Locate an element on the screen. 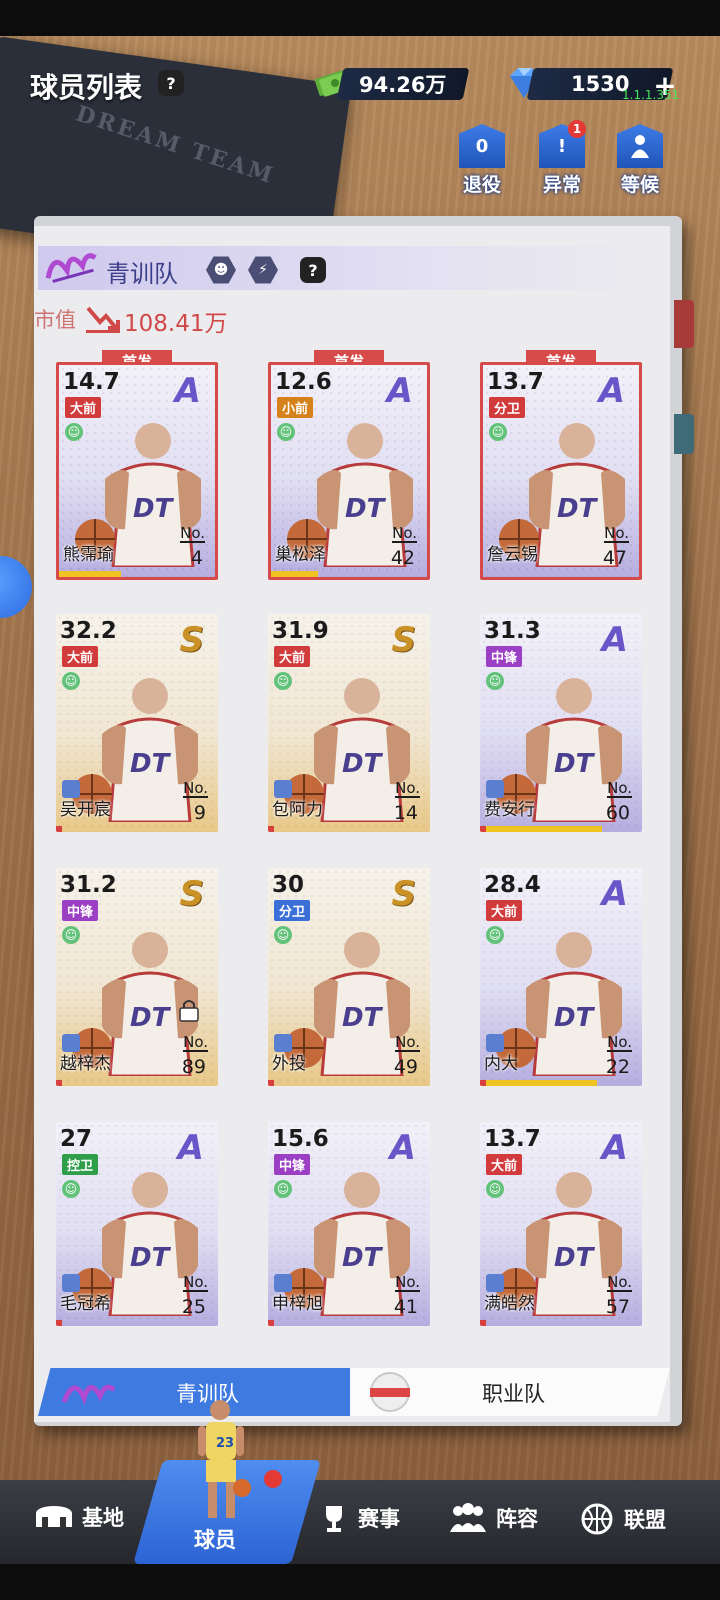  page-title: 球员列表 is located at coordinates (86, 87).